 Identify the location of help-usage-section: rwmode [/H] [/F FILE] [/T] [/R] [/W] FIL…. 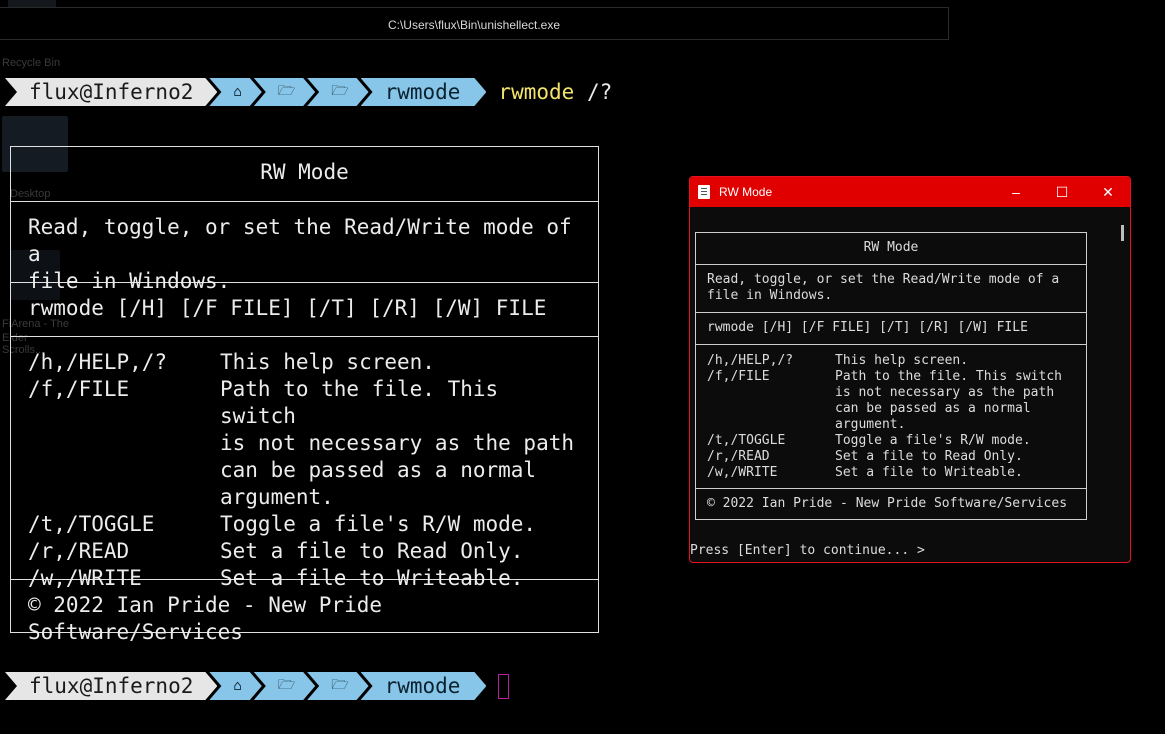
(891, 329).